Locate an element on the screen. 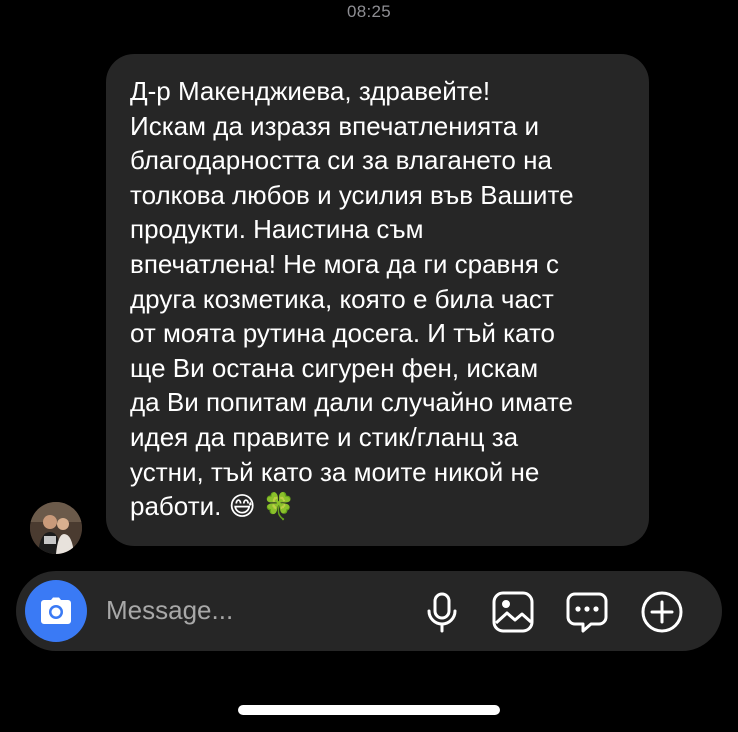 The width and height of the screenshot is (738, 732). message-line: от моята рутина досега. И тъй като is located at coordinates (343, 333).